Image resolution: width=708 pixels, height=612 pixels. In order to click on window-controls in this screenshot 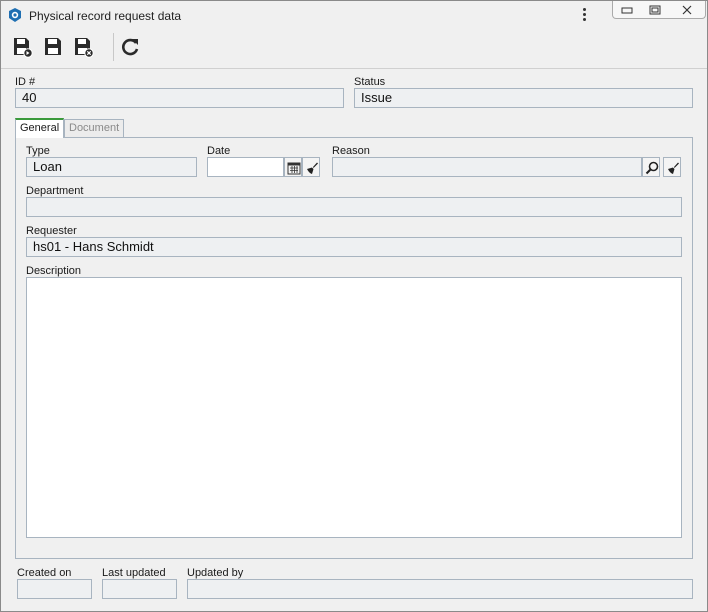, I will do `click(659, 10)`.